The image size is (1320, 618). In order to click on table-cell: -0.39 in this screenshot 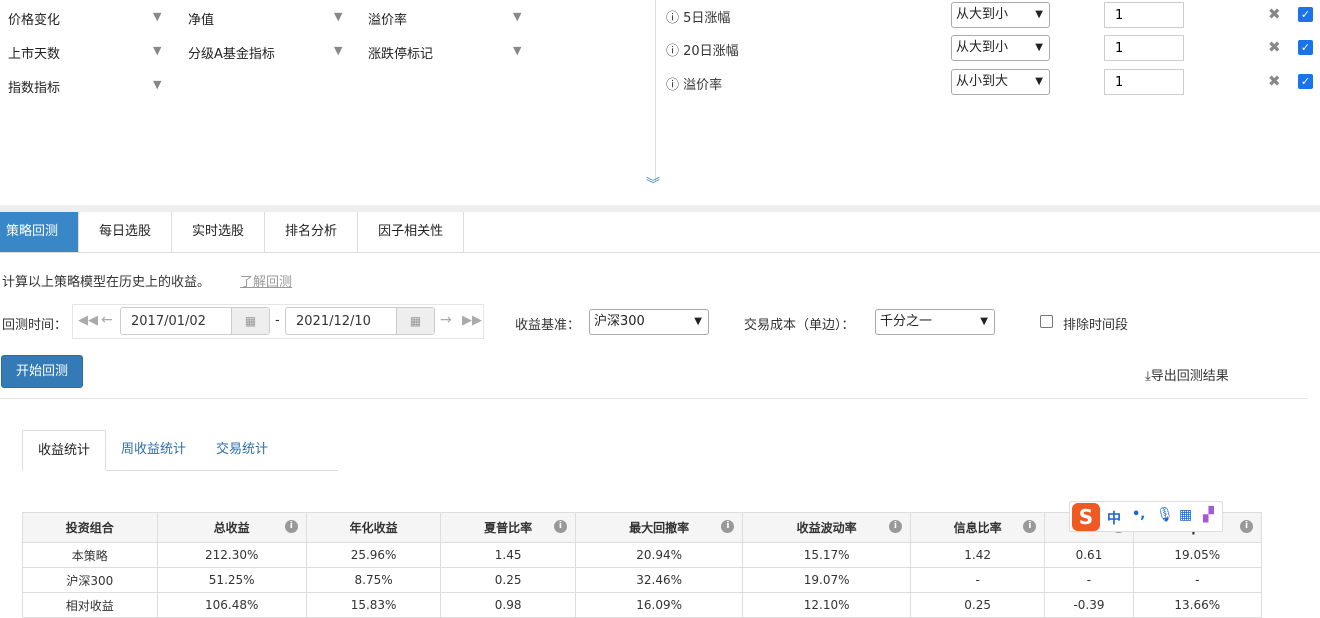, I will do `click(1089, 605)`.